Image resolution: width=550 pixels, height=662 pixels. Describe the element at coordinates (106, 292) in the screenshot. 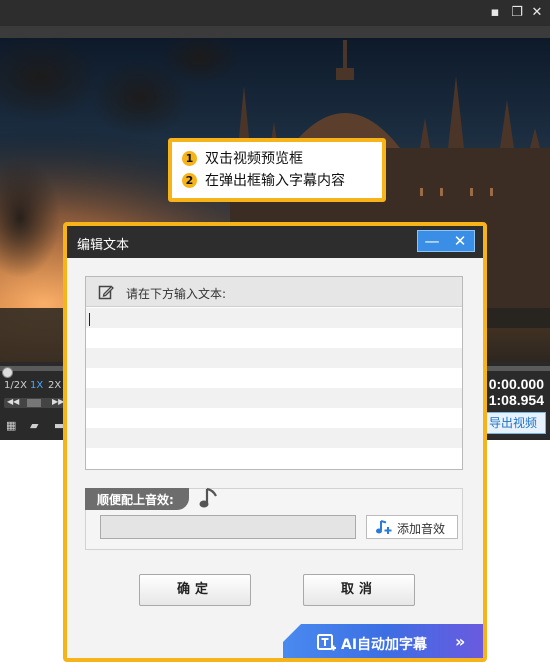

I see `edit-pencil-icon` at that location.